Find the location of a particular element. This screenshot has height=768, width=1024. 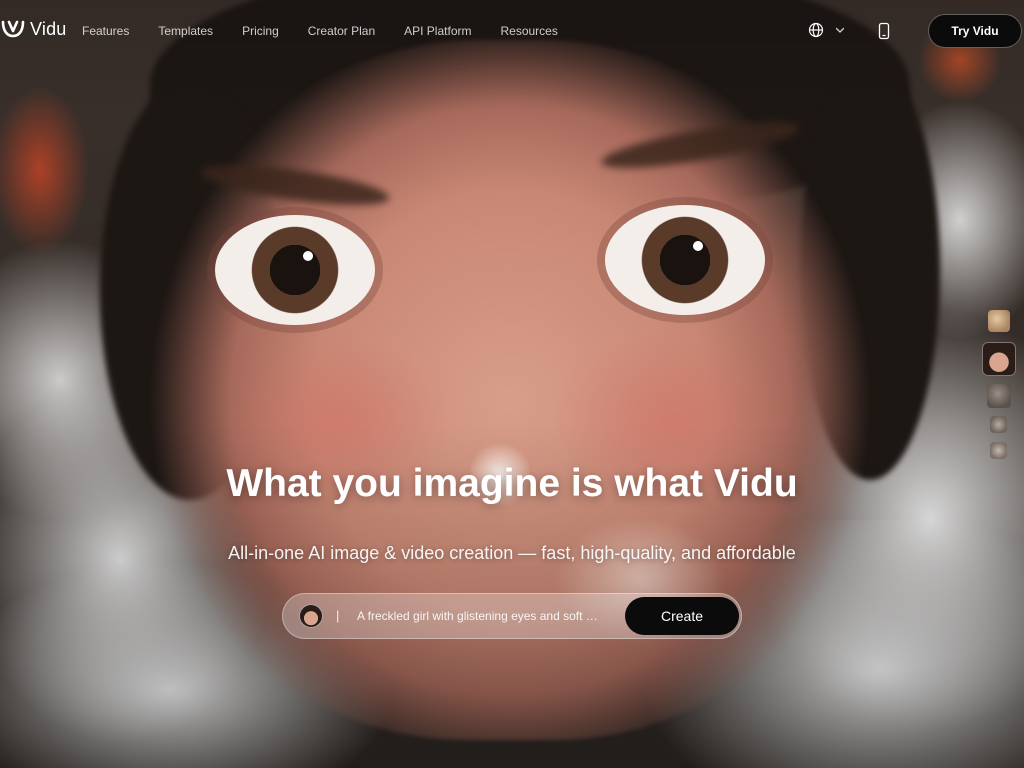

nav-link-templates: Templates is located at coordinates (185, 31).